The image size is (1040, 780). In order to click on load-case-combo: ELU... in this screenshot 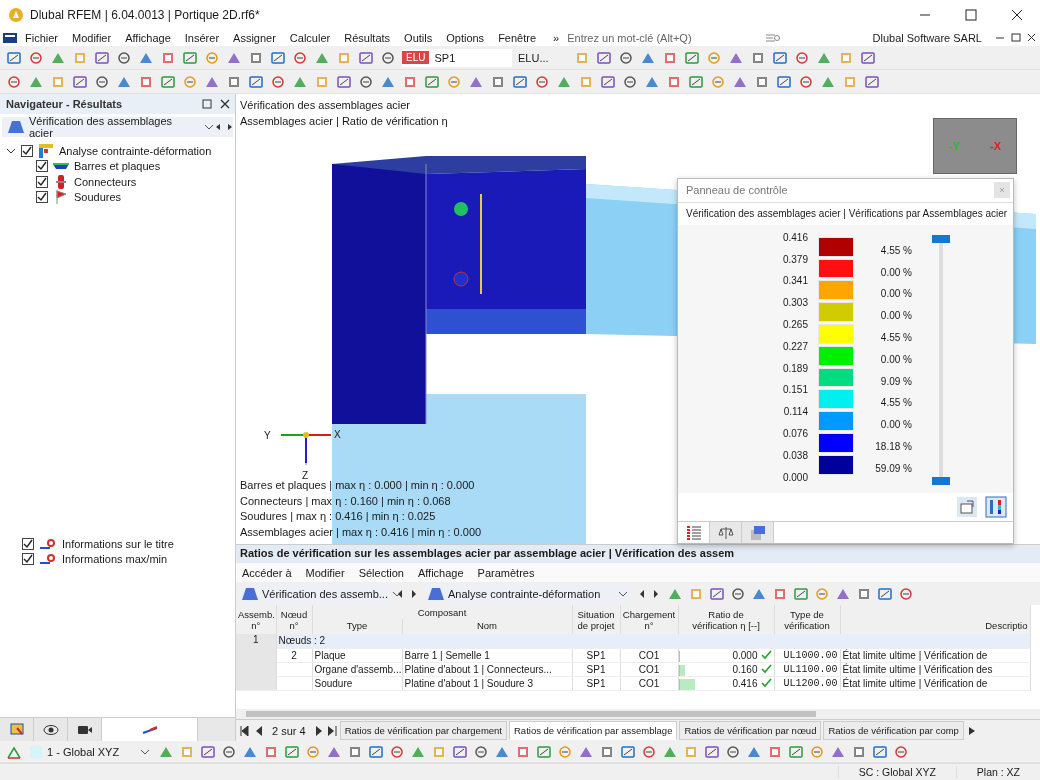, I will do `click(543, 57)`.